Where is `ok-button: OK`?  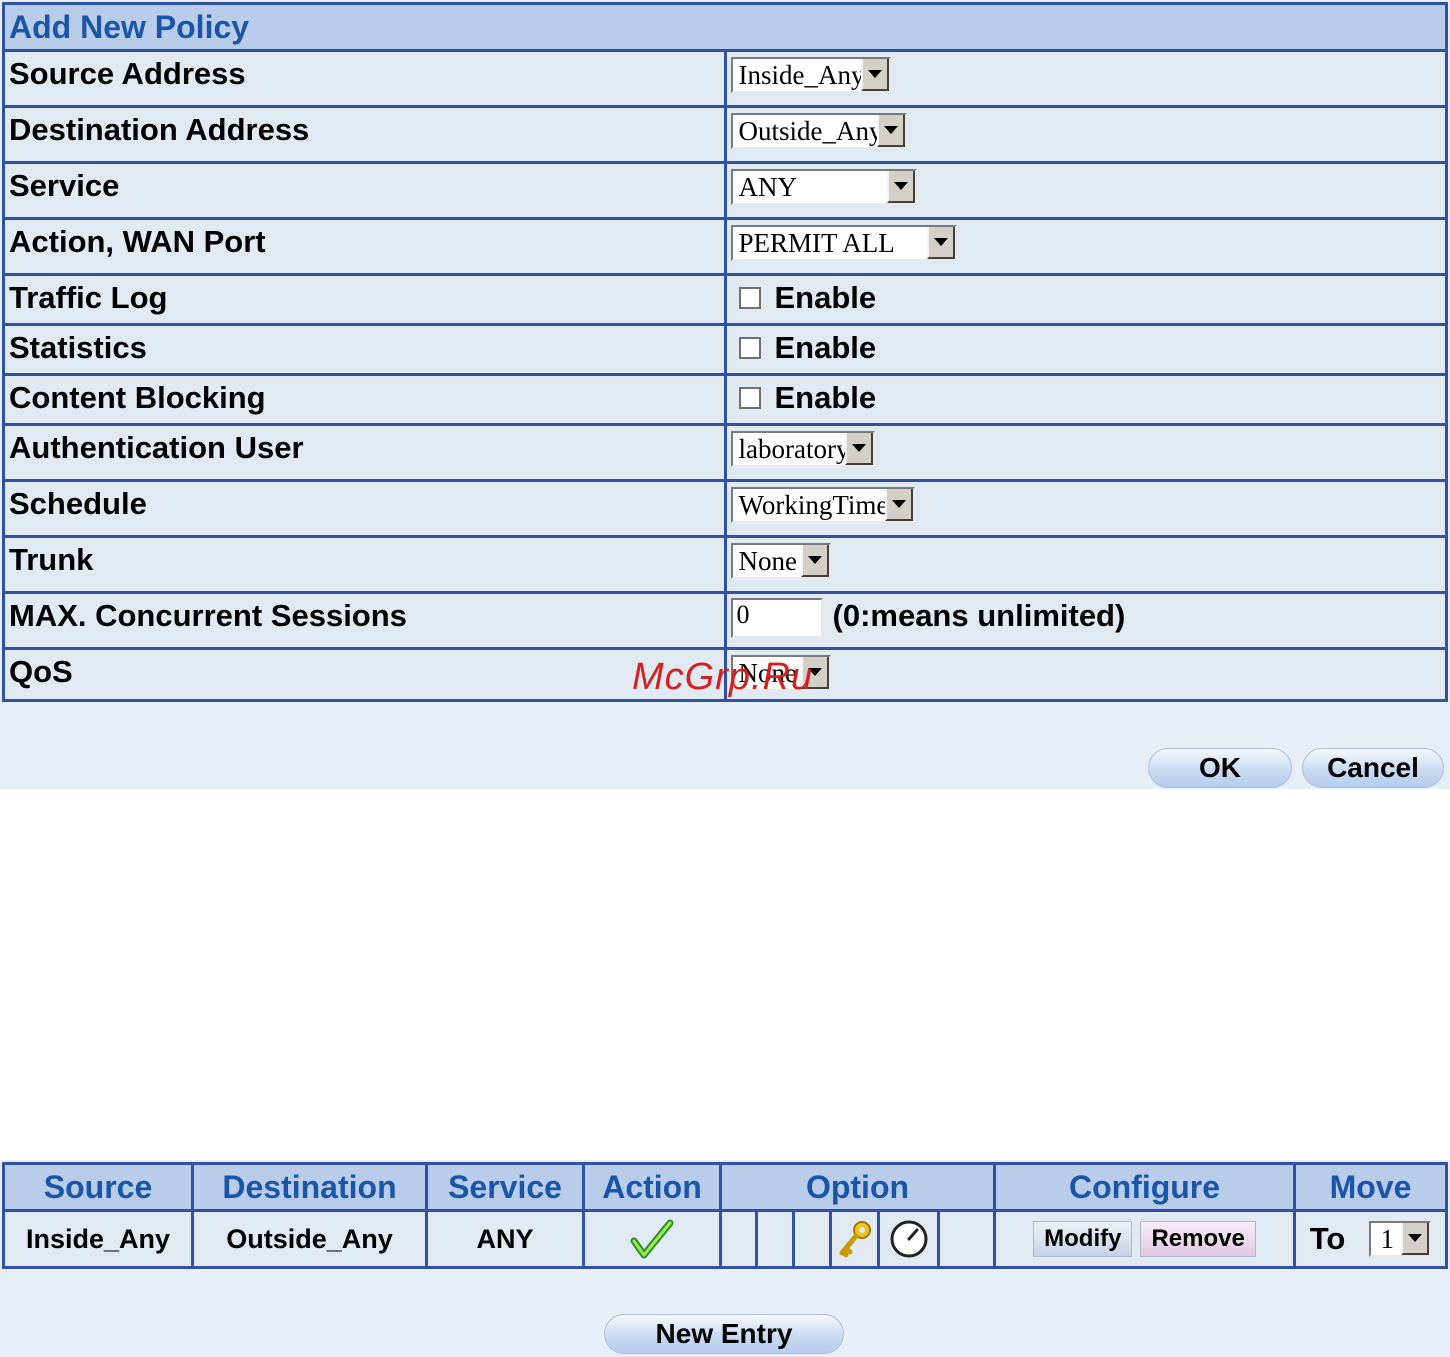 ok-button: OK is located at coordinates (1220, 768).